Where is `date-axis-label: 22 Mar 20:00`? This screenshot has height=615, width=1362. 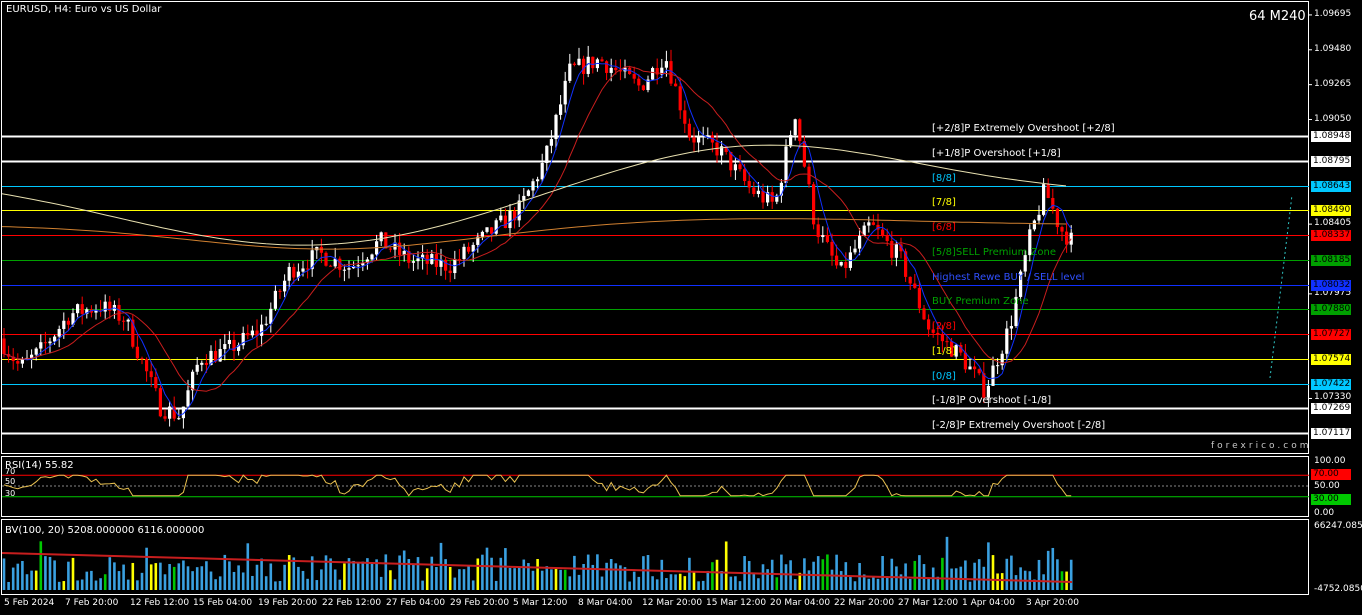
date-axis-label: 22 Mar 20:00 is located at coordinates (864, 603).